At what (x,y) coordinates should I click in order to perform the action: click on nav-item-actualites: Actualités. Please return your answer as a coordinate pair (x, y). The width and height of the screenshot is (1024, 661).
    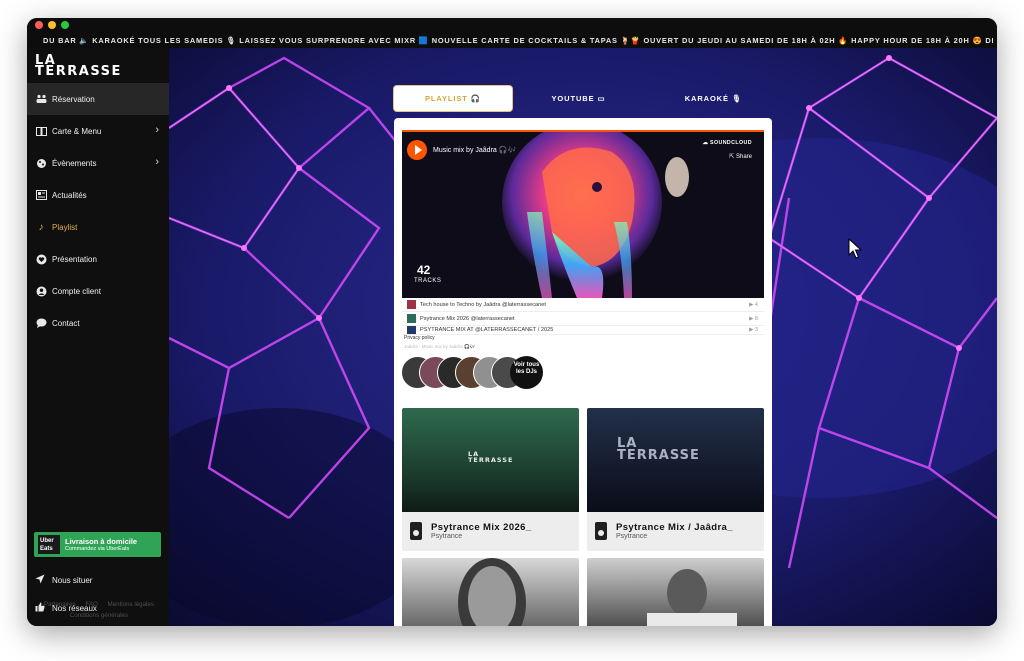
    Looking at the image, I should click on (98, 195).